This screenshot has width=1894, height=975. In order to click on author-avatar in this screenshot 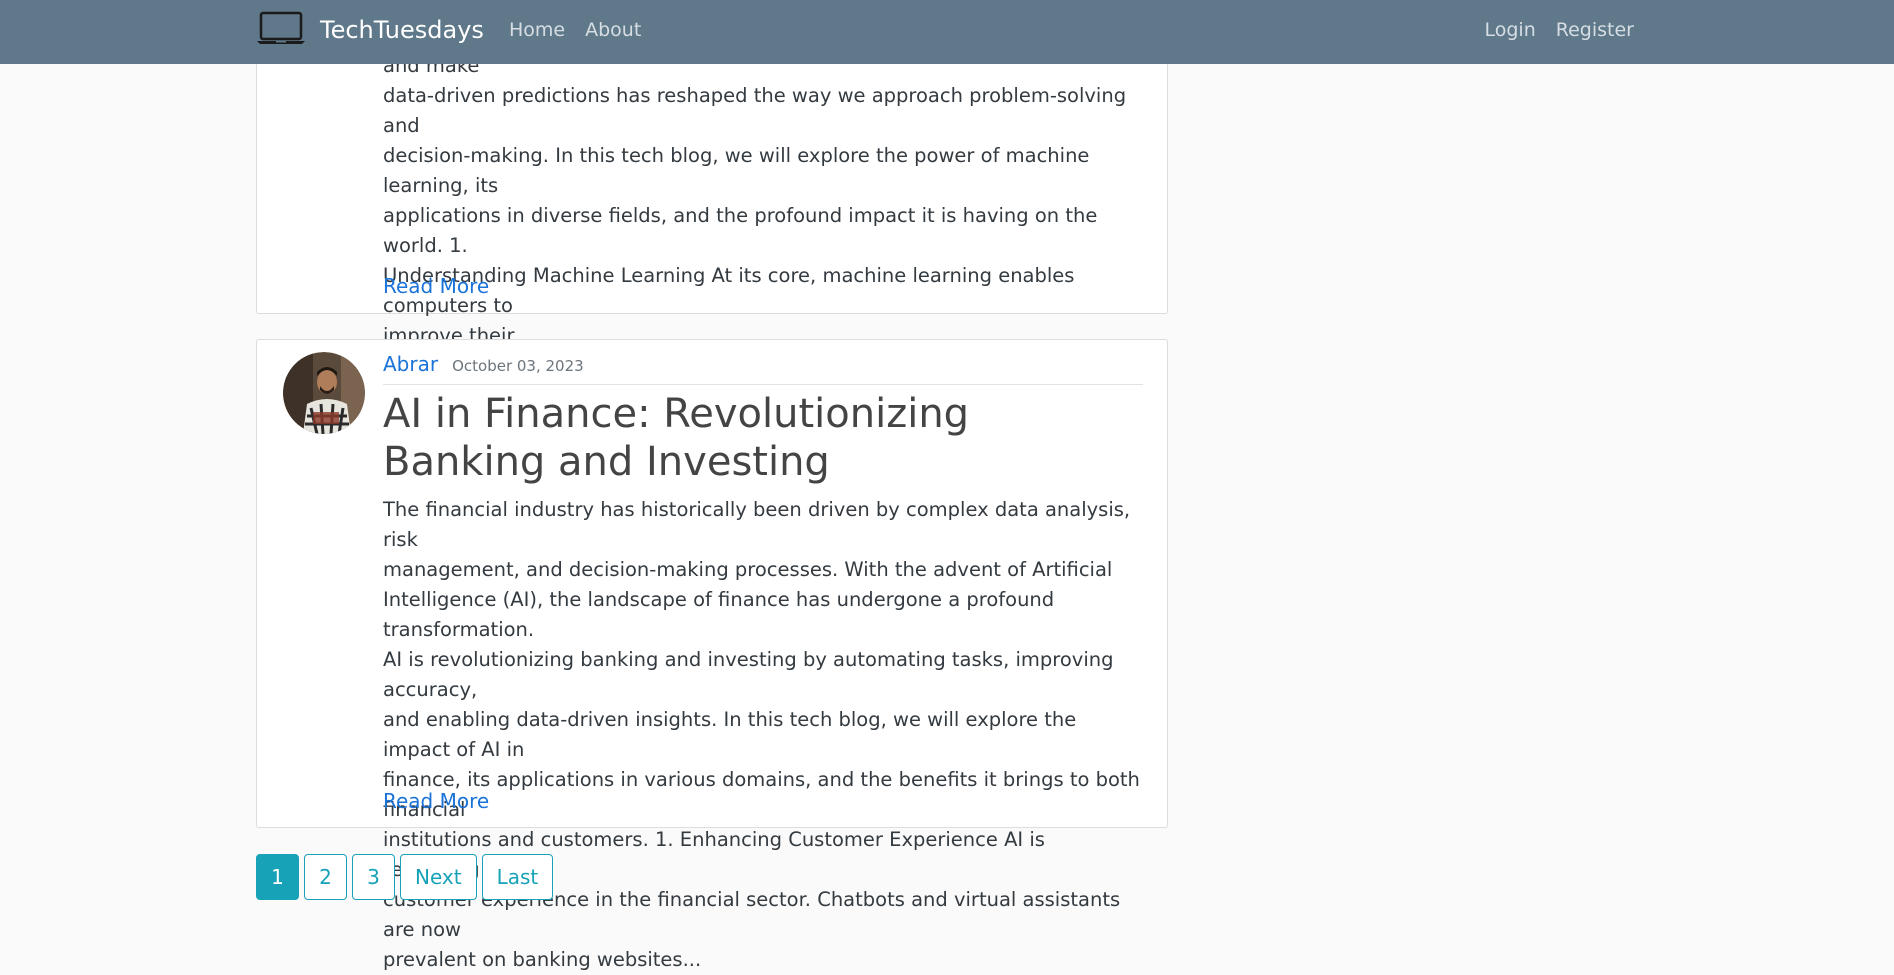, I will do `click(324, 393)`.